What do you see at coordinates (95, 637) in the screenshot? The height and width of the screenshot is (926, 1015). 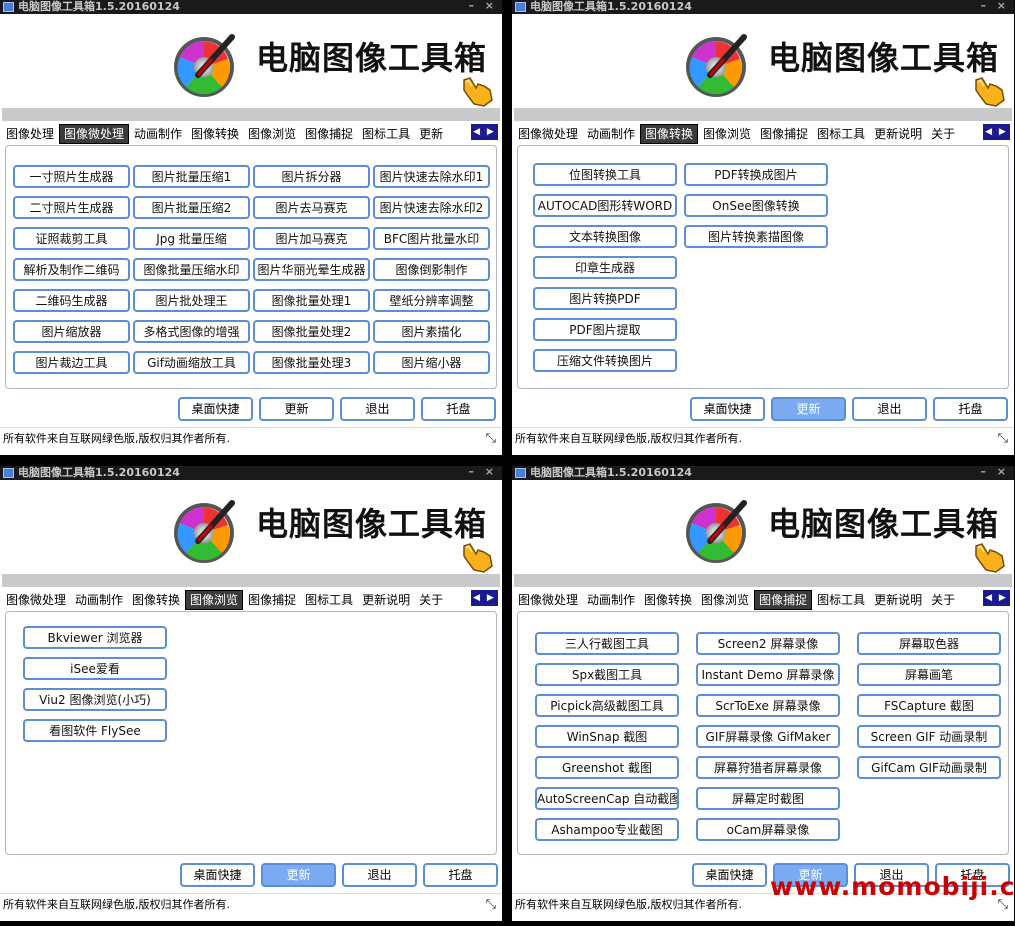 I see `tool-button: Bkviewer 浏览器` at bounding box center [95, 637].